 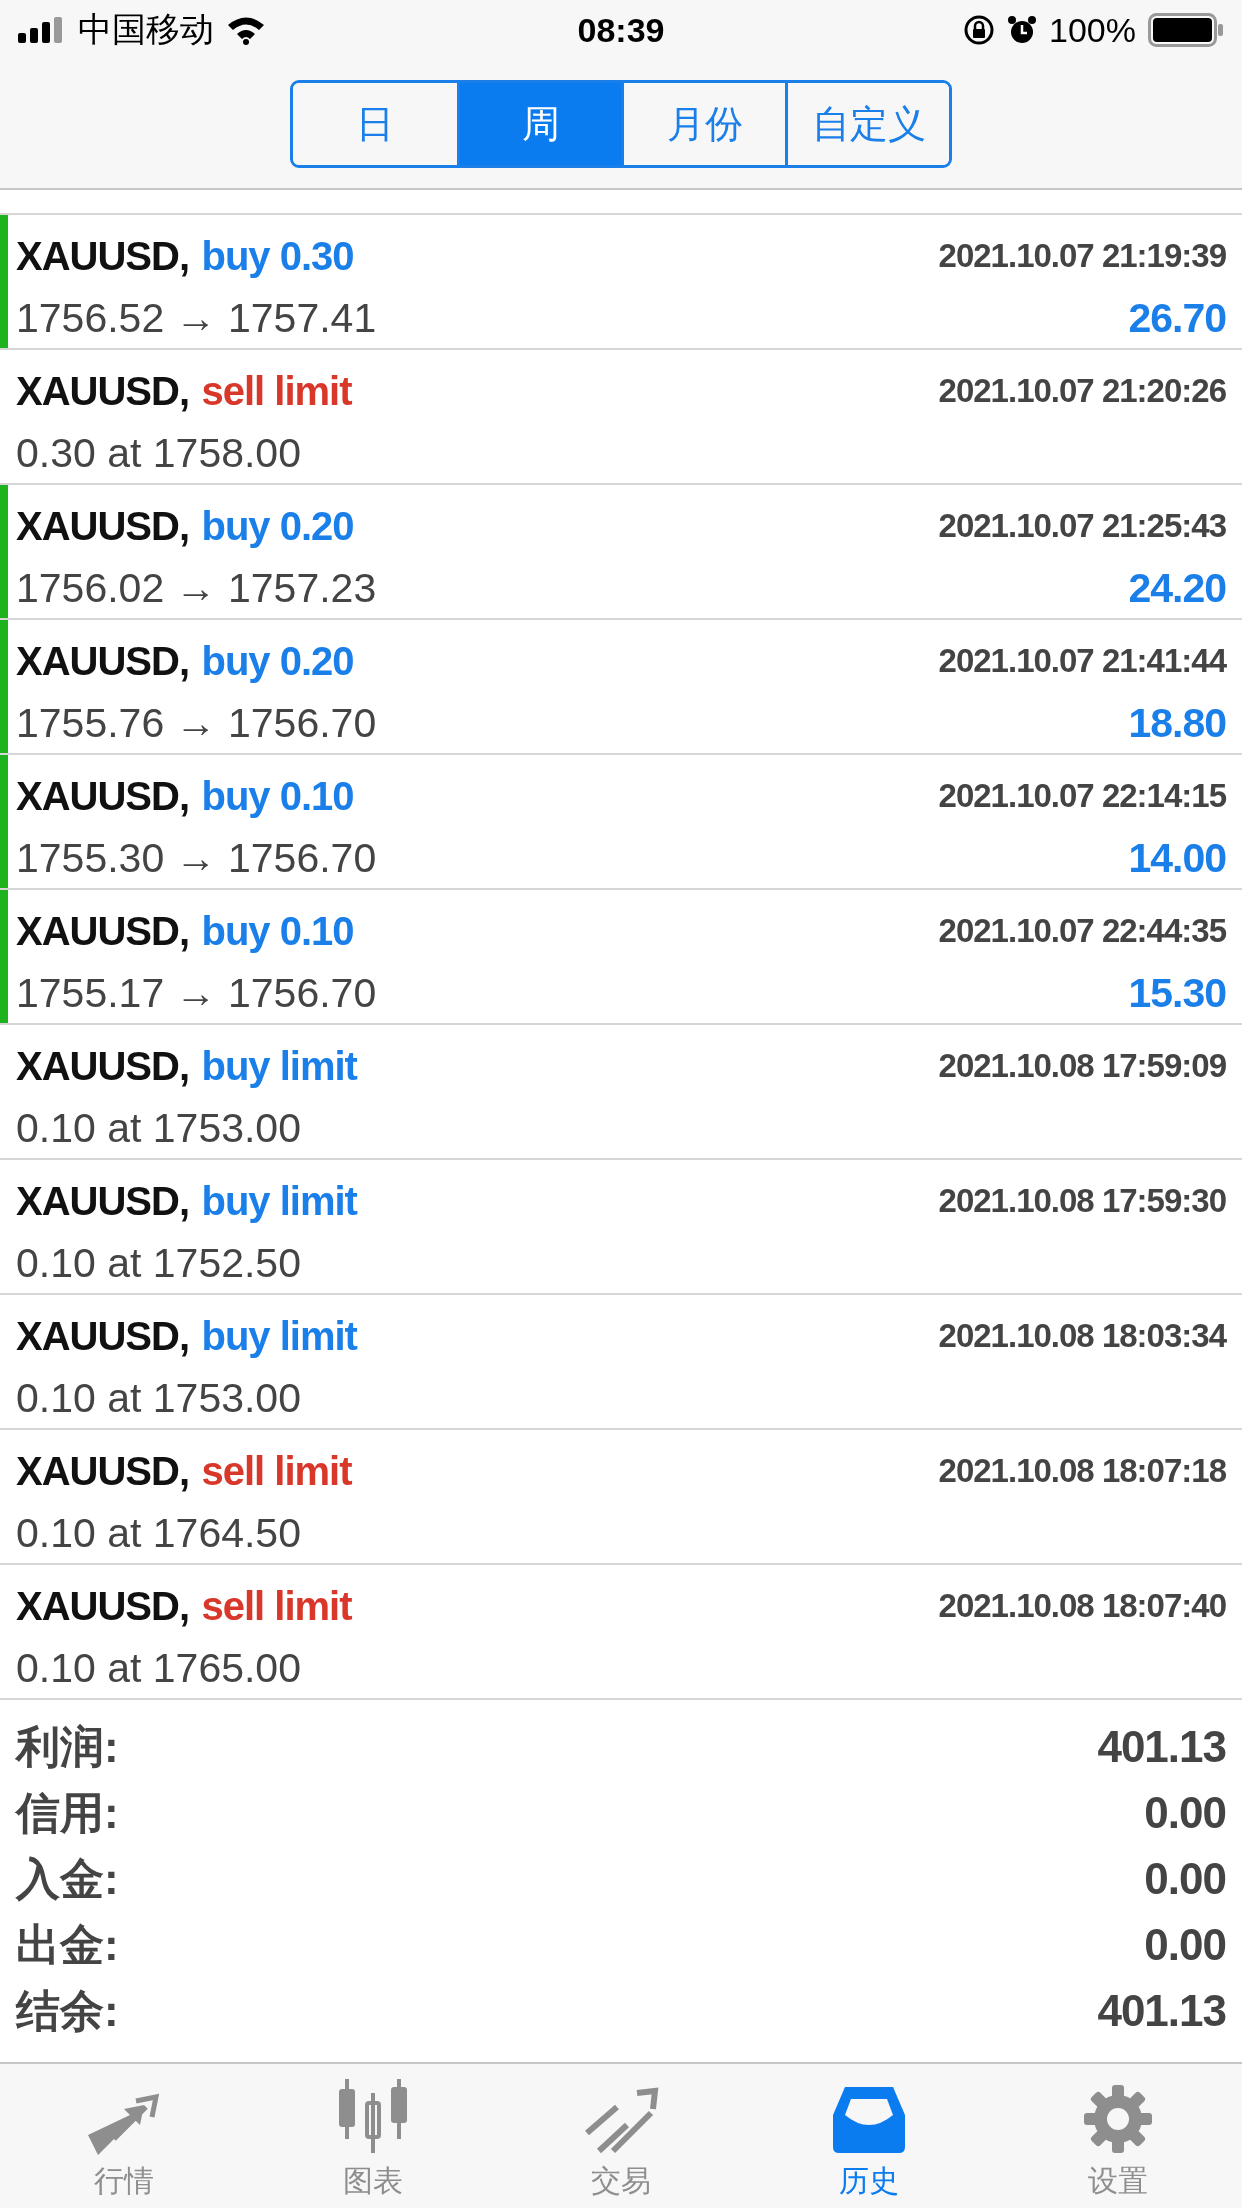 What do you see at coordinates (1082, 796) in the screenshot?
I see `order-time: 2021.10.07 22:14:15` at bounding box center [1082, 796].